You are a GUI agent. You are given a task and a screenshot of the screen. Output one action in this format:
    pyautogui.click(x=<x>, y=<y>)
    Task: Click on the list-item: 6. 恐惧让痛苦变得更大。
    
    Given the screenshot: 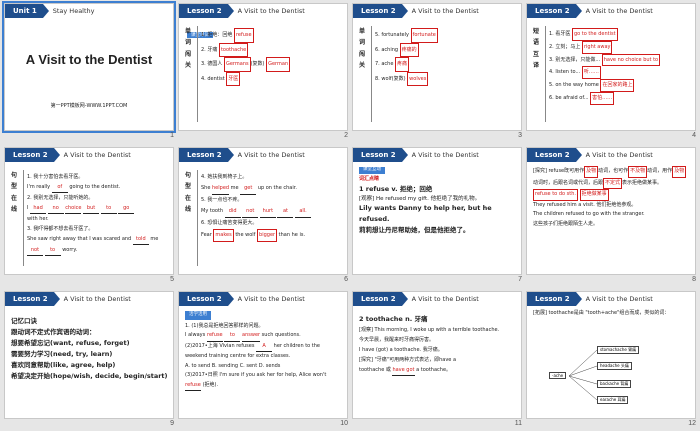 What is the action you would take?
    pyautogui.click(x=229, y=223)
    